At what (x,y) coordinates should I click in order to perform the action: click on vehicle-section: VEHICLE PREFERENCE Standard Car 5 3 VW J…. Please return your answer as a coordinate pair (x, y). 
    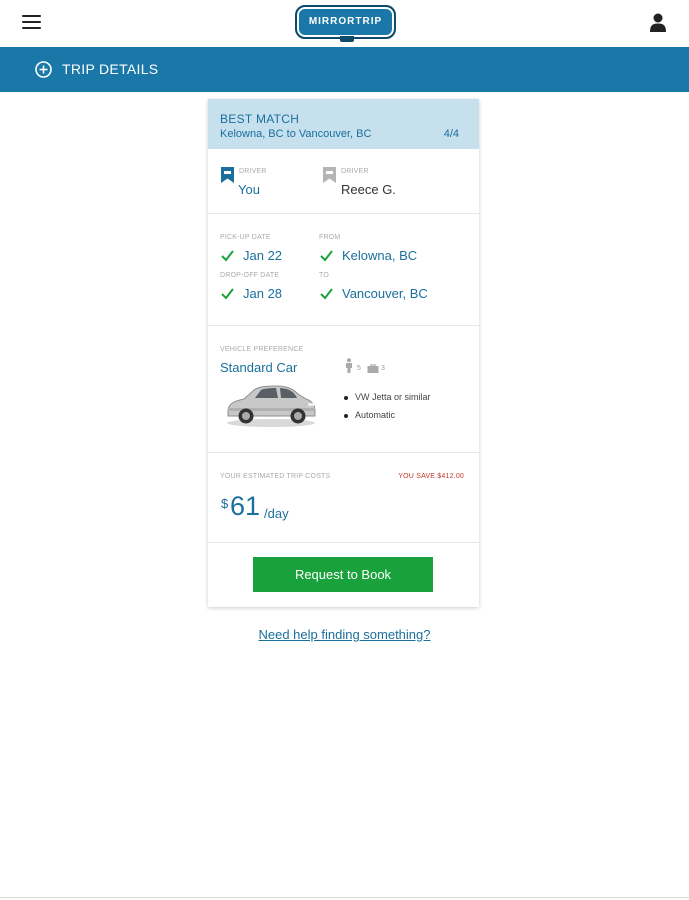
    Looking at the image, I should click on (343, 389).